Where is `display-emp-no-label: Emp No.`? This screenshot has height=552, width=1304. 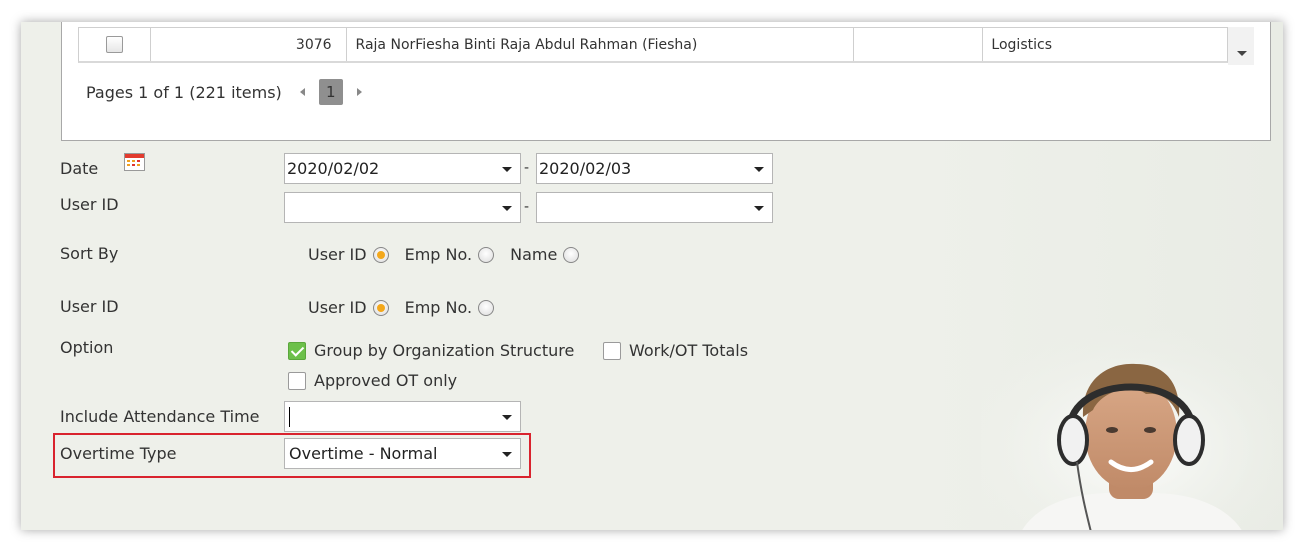 display-emp-no-label: Emp No. is located at coordinates (438, 307).